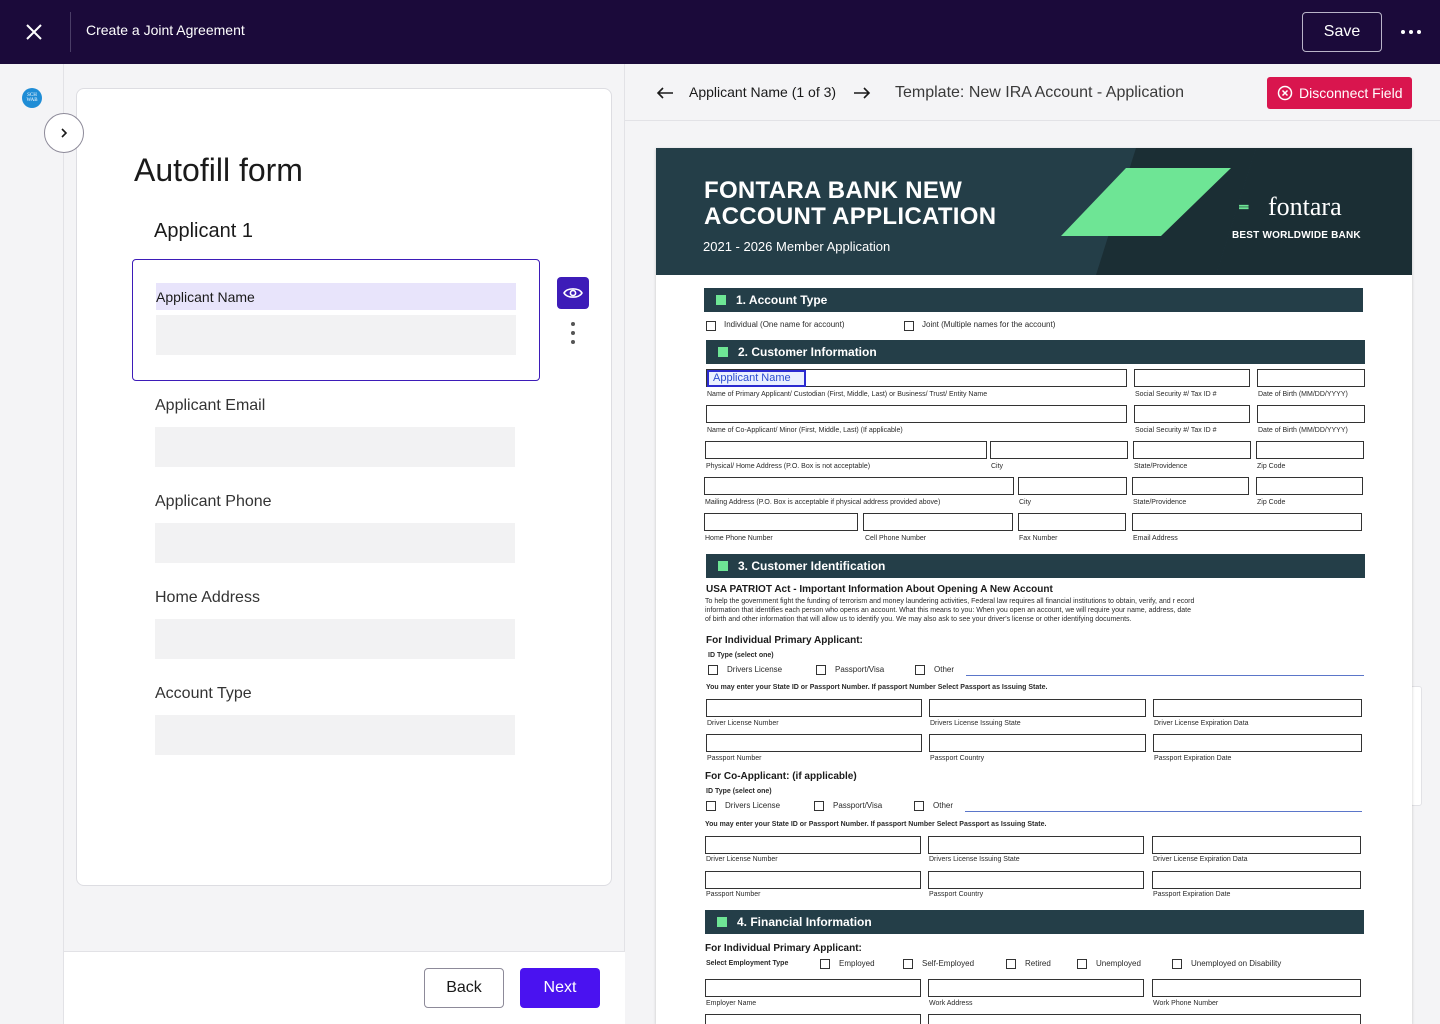  Describe the element at coordinates (1165, 675) in the screenshot. I see `other-line` at that location.